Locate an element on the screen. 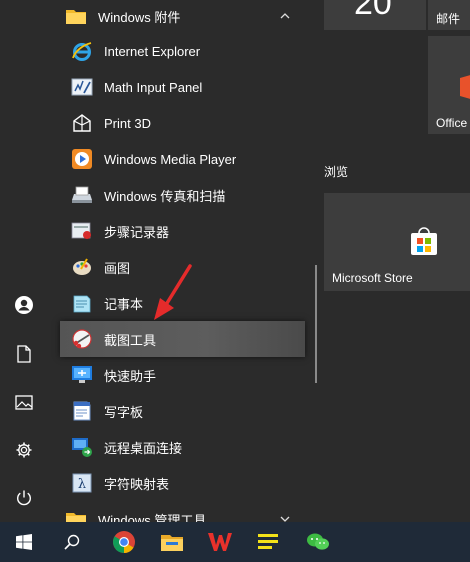 The width and height of the screenshot is (470, 562). chevron-up-icon is located at coordinates (285, 16).